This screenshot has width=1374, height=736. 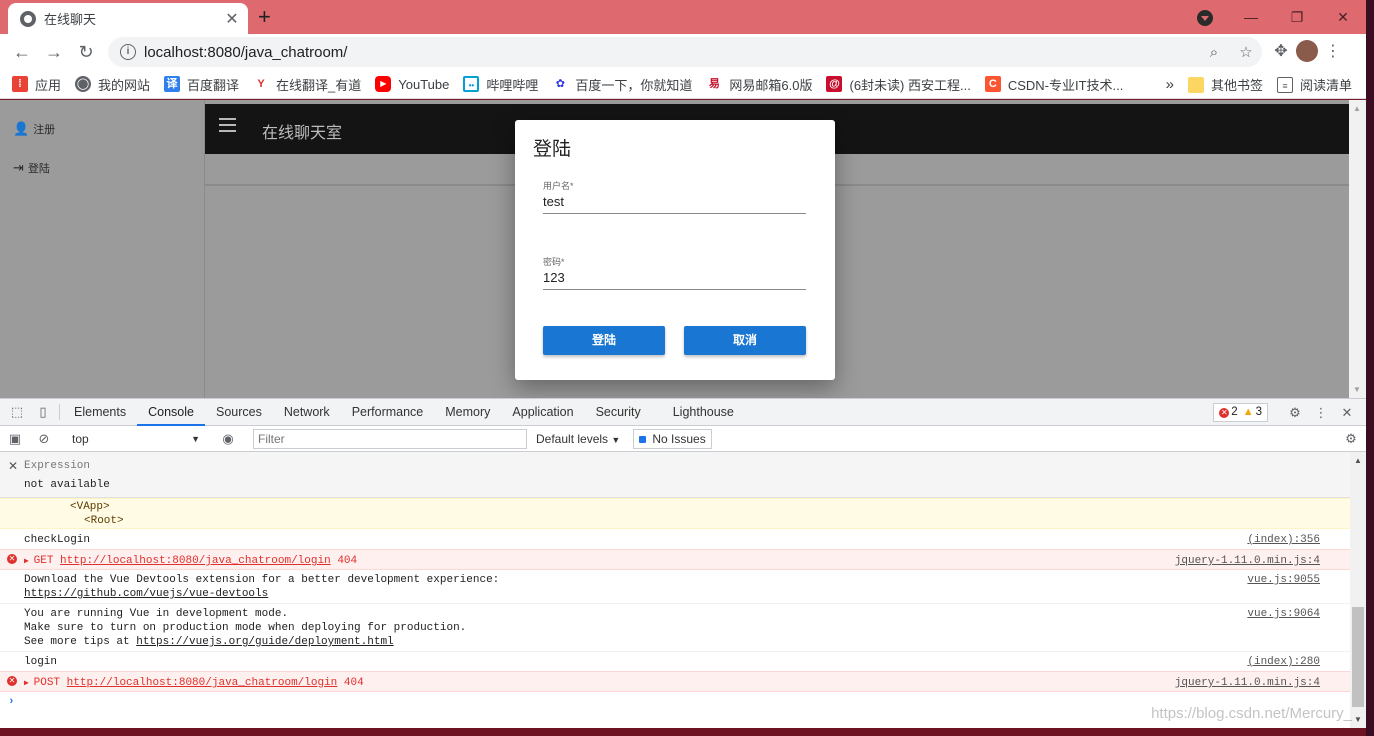 I want to click on tab-lighthouse: Lighthouse, so click(x=703, y=412).